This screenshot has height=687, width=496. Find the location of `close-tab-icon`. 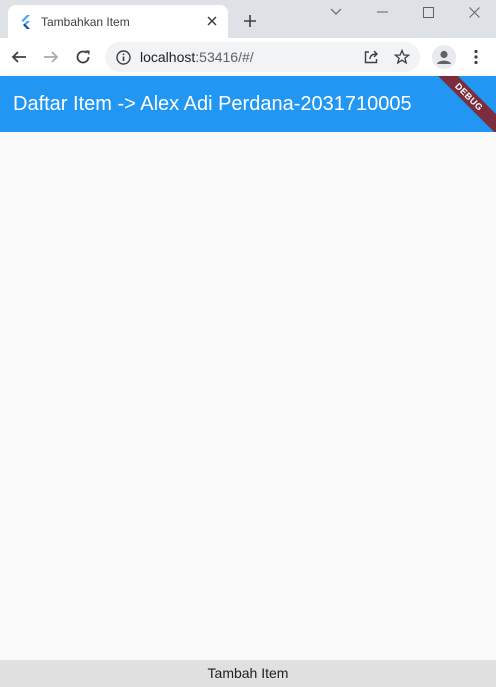

close-tab-icon is located at coordinates (212, 21).